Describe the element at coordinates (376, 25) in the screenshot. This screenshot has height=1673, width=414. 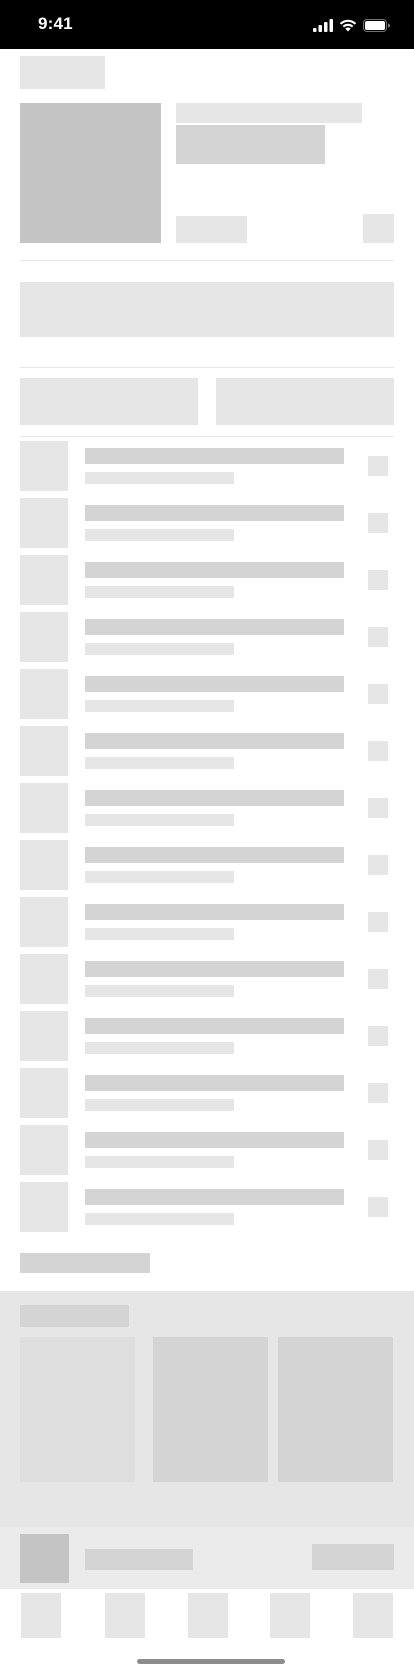
I see `battery-icon` at that location.